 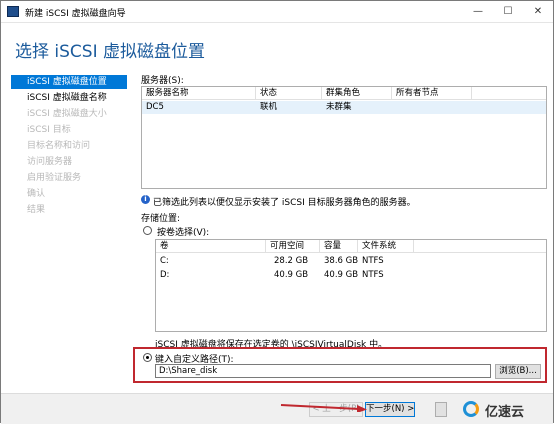 What do you see at coordinates (339, 107) in the screenshot?
I see `cell-cluster-role: 未群集` at bounding box center [339, 107].